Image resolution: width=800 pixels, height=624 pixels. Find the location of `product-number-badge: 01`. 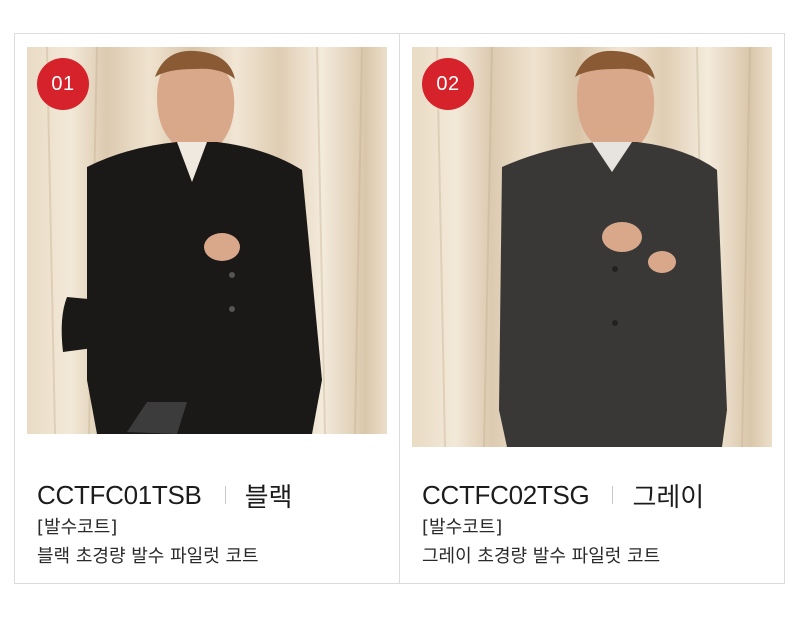

product-number-badge: 01 is located at coordinates (63, 84).